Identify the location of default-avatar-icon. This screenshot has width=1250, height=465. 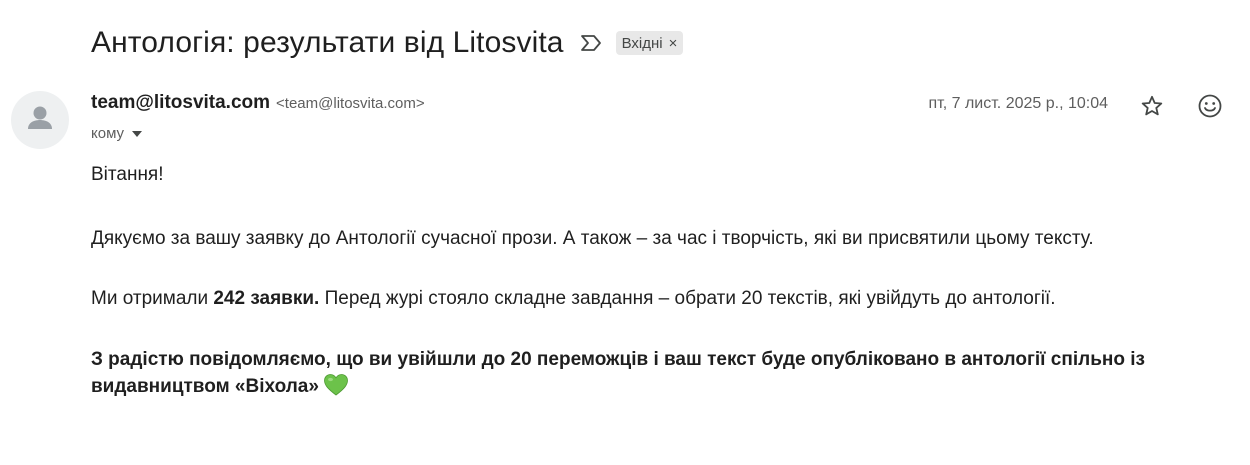
(40, 117).